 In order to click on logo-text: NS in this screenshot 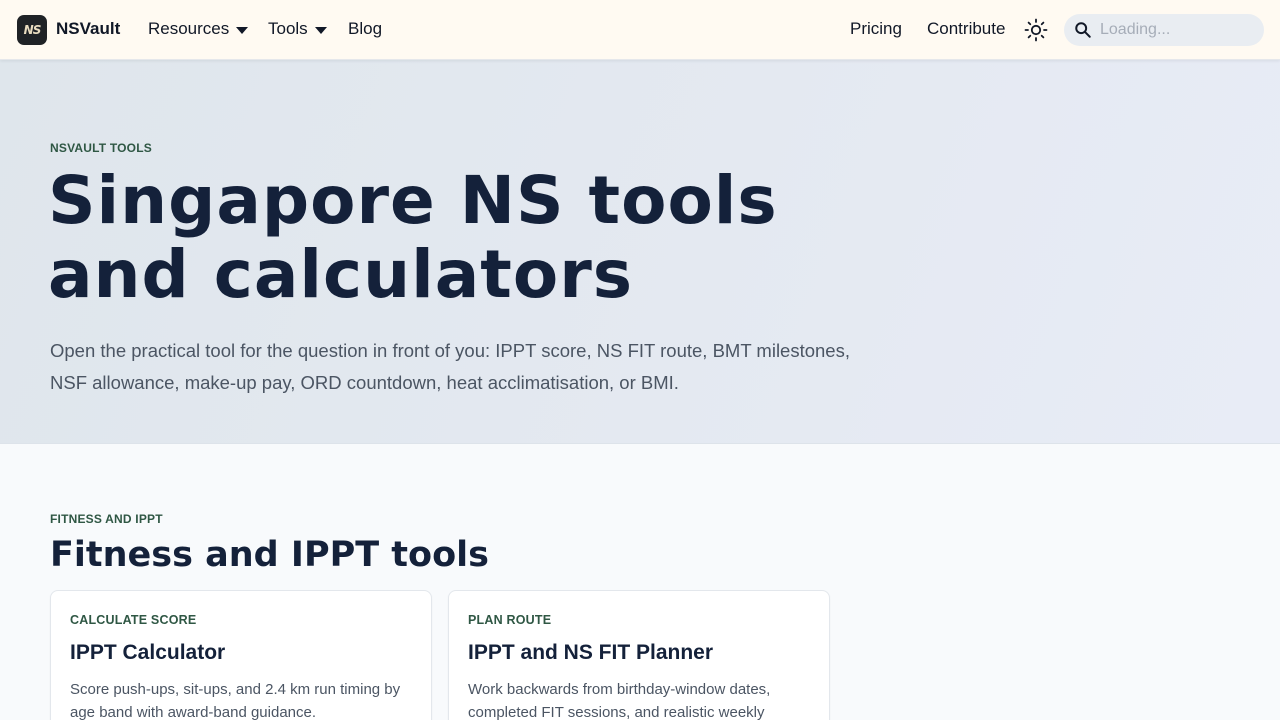, I will do `click(32, 30)`.